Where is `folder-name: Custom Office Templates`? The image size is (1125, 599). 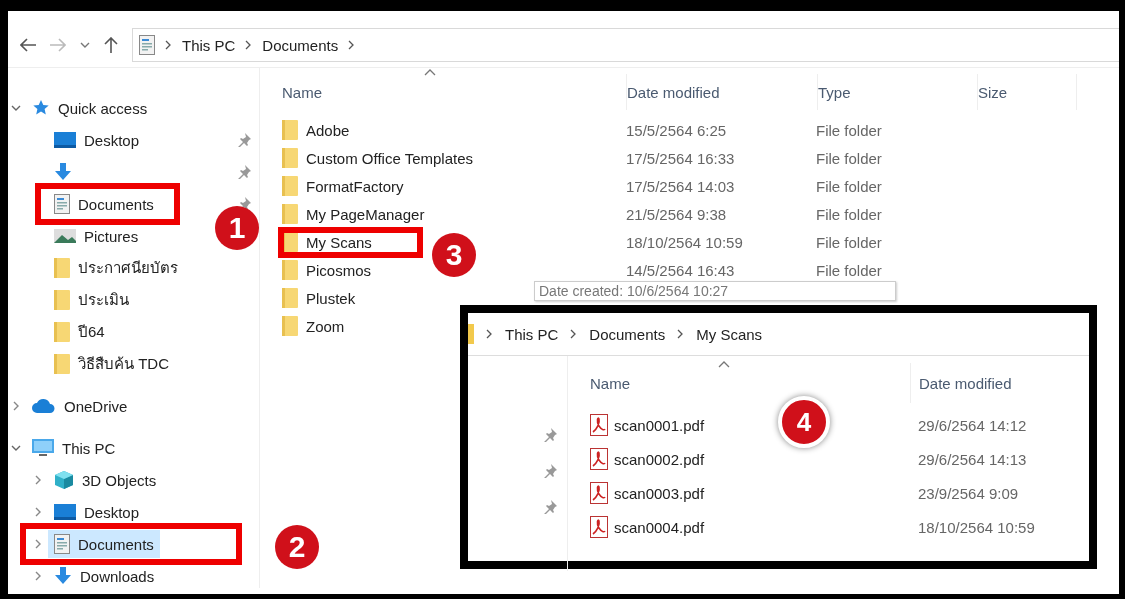 folder-name: Custom Office Templates is located at coordinates (389, 158).